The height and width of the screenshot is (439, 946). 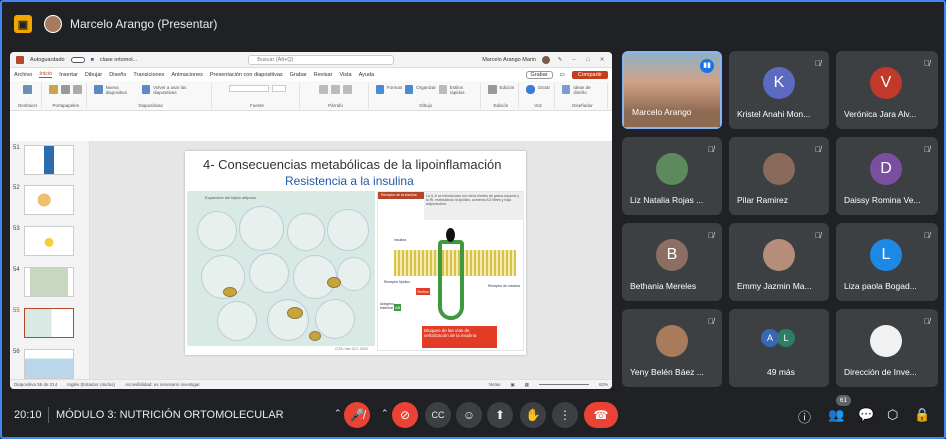 What do you see at coordinates (187, 75) in the screenshot?
I see `menu-animaciones: Animaciones` at bounding box center [187, 75].